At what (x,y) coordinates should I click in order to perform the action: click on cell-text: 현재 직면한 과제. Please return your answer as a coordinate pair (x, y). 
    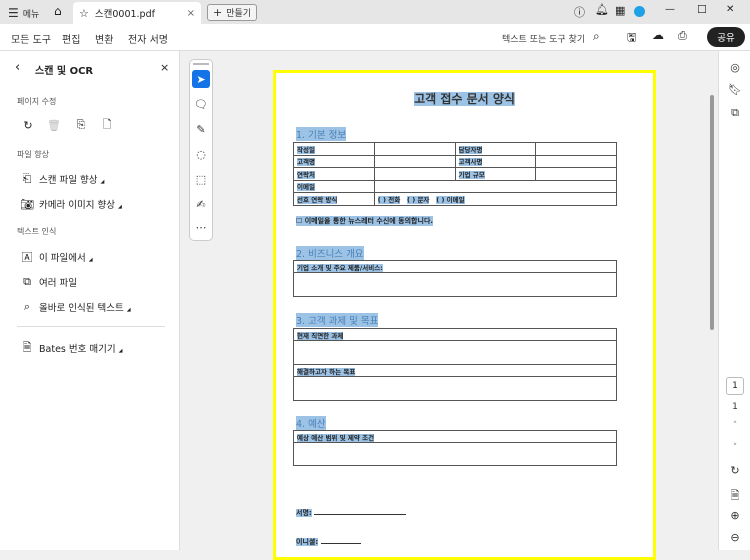
    Looking at the image, I should click on (320, 336).